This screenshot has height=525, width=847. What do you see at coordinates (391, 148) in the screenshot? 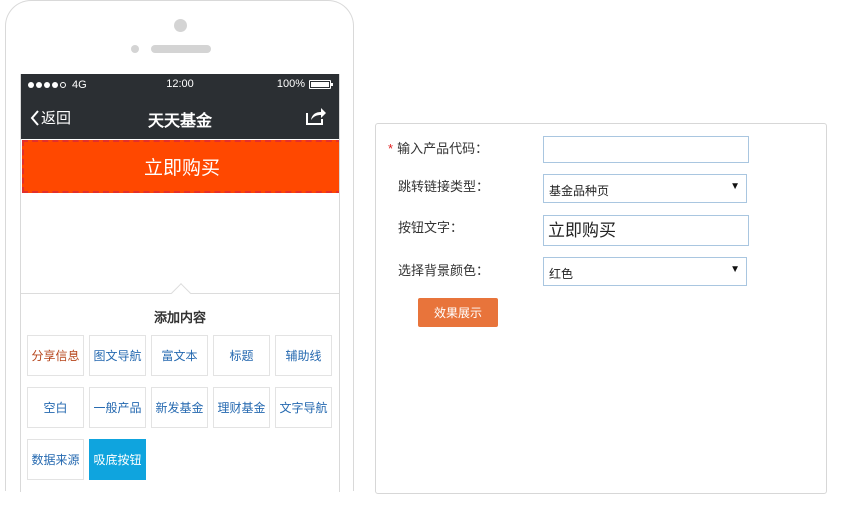
I see `required-mark: *` at bounding box center [391, 148].